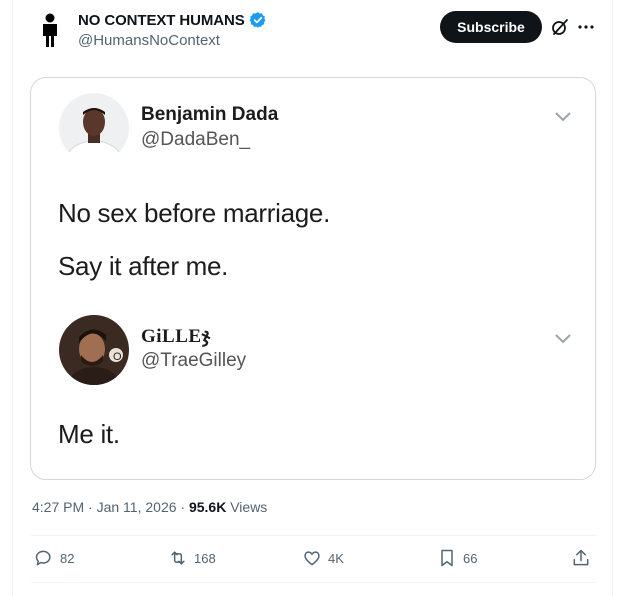 Image resolution: width=620 pixels, height=596 pixels. Describe the element at coordinates (149, 40) in the screenshot. I see `author-handle: @HumansNoContext` at that location.